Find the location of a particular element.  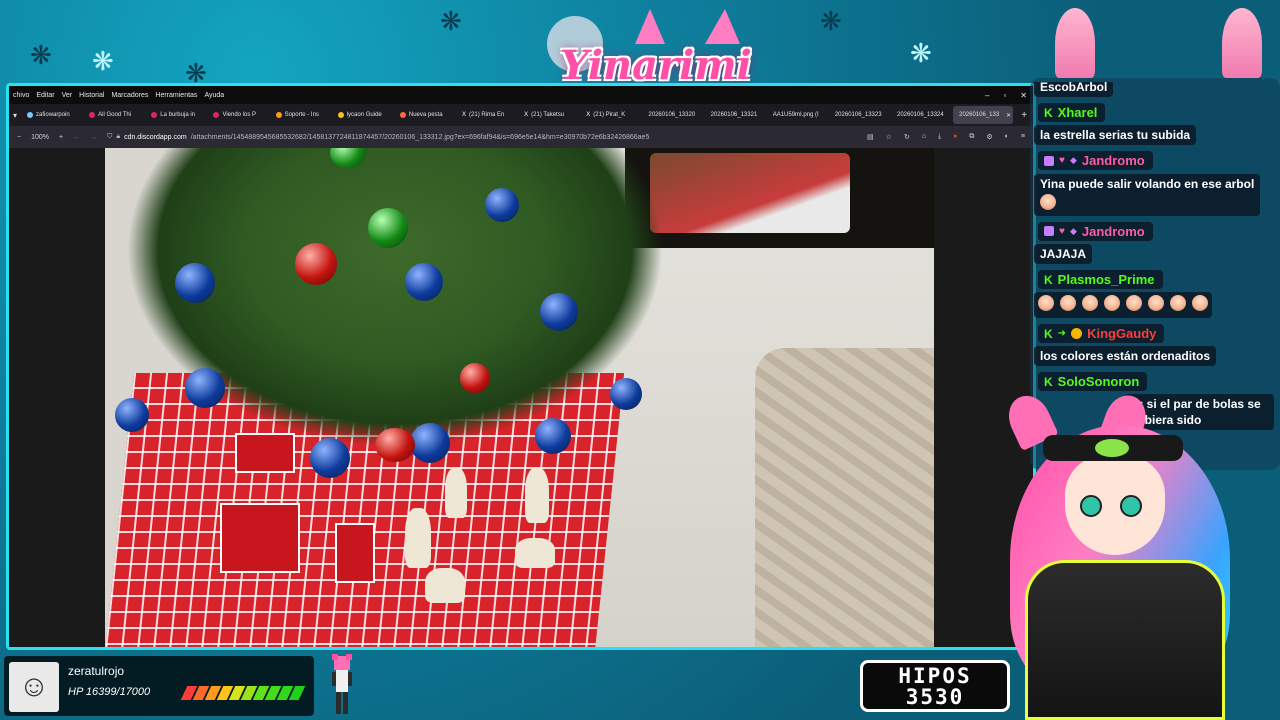

tab-list-icon: ▾ is located at coordinates (15, 115).